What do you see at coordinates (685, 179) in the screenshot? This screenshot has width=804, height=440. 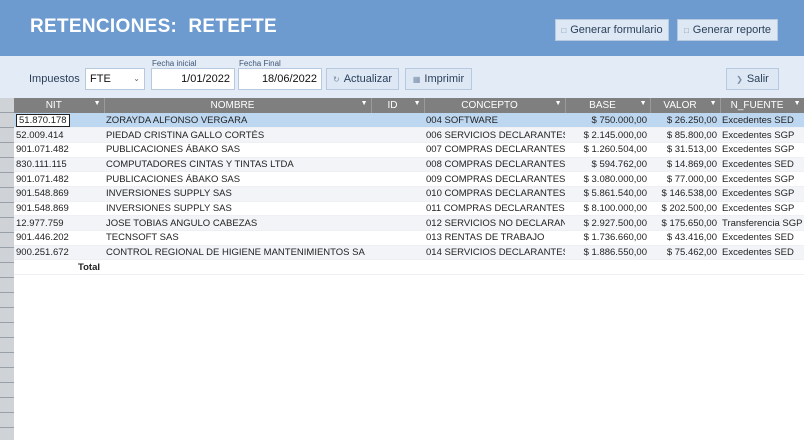 I see `cell-valor: $ 77.000,00` at bounding box center [685, 179].